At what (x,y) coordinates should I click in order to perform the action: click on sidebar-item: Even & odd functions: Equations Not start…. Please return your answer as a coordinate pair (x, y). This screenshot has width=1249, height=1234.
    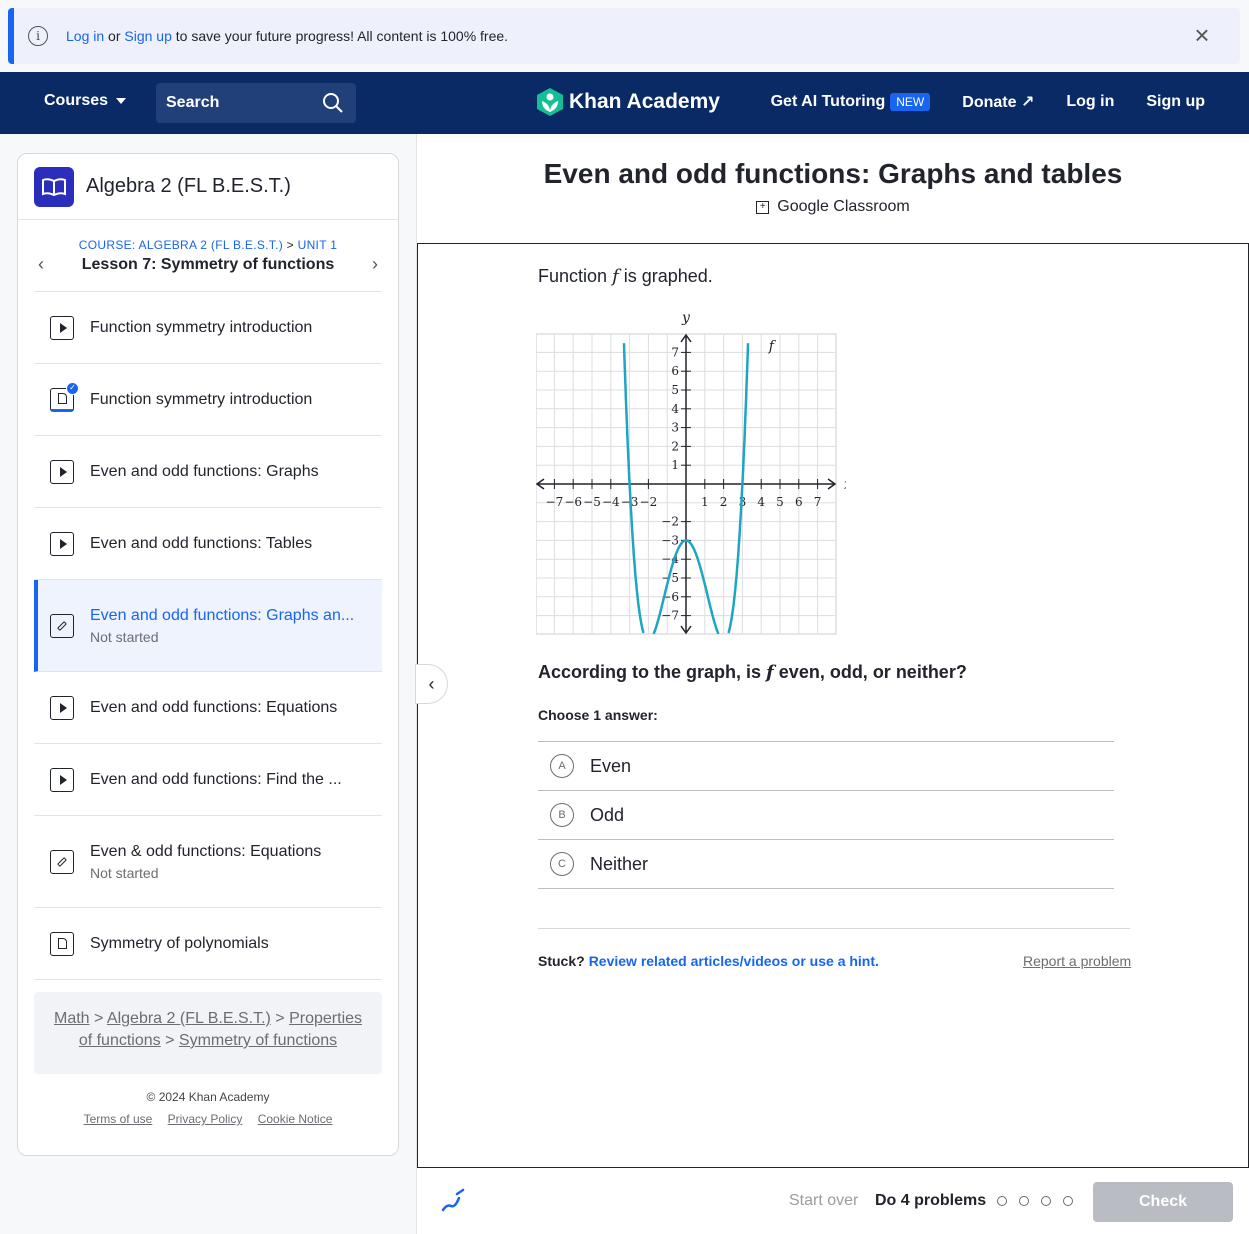
    Looking at the image, I should click on (208, 862).